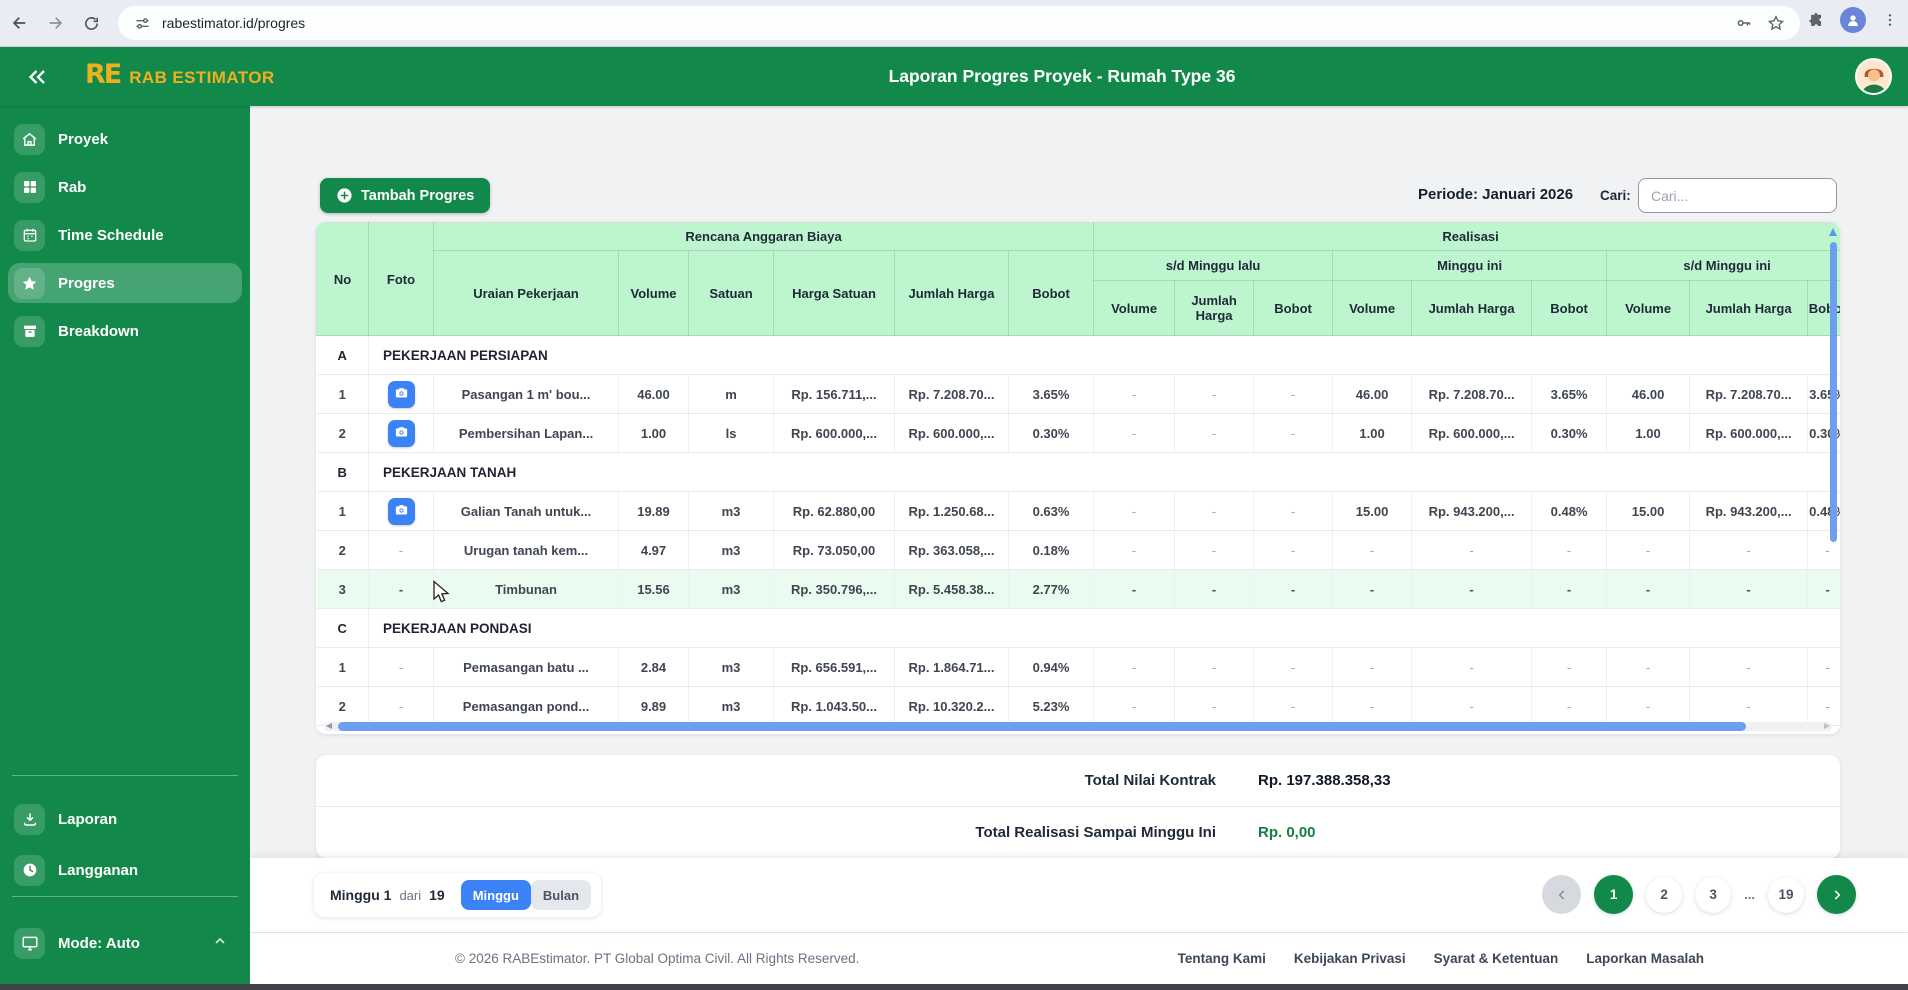 The width and height of the screenshot is (1908, 990). What do you see at coordinates (405, 195) in the screenshot?
I see `add-progress-button: Tambah Progres` at bounding box center [405, 195].